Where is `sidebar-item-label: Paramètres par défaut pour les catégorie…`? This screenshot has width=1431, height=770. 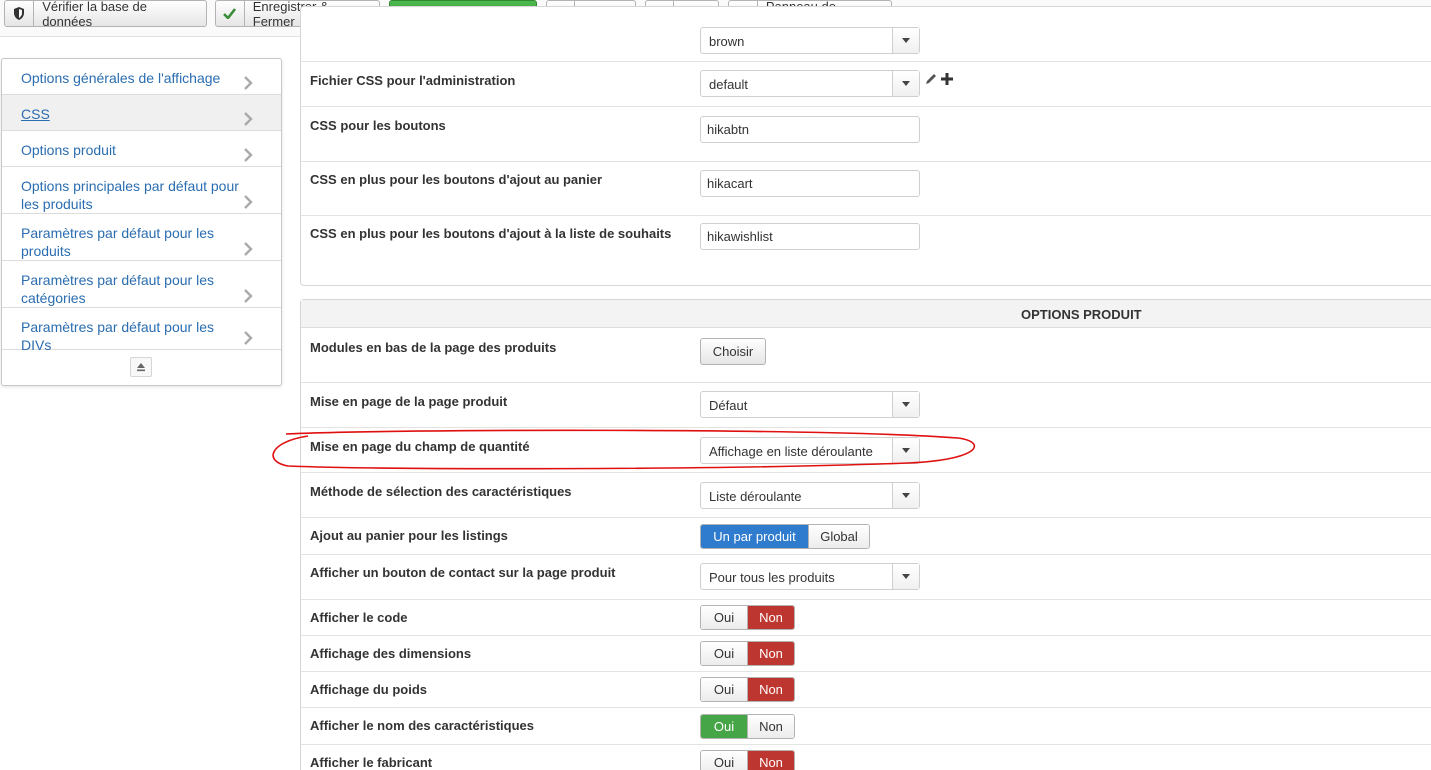
sidebar-item-label: Paramètres par défaut pour les catégorie… is located at coordinates (117, 289).